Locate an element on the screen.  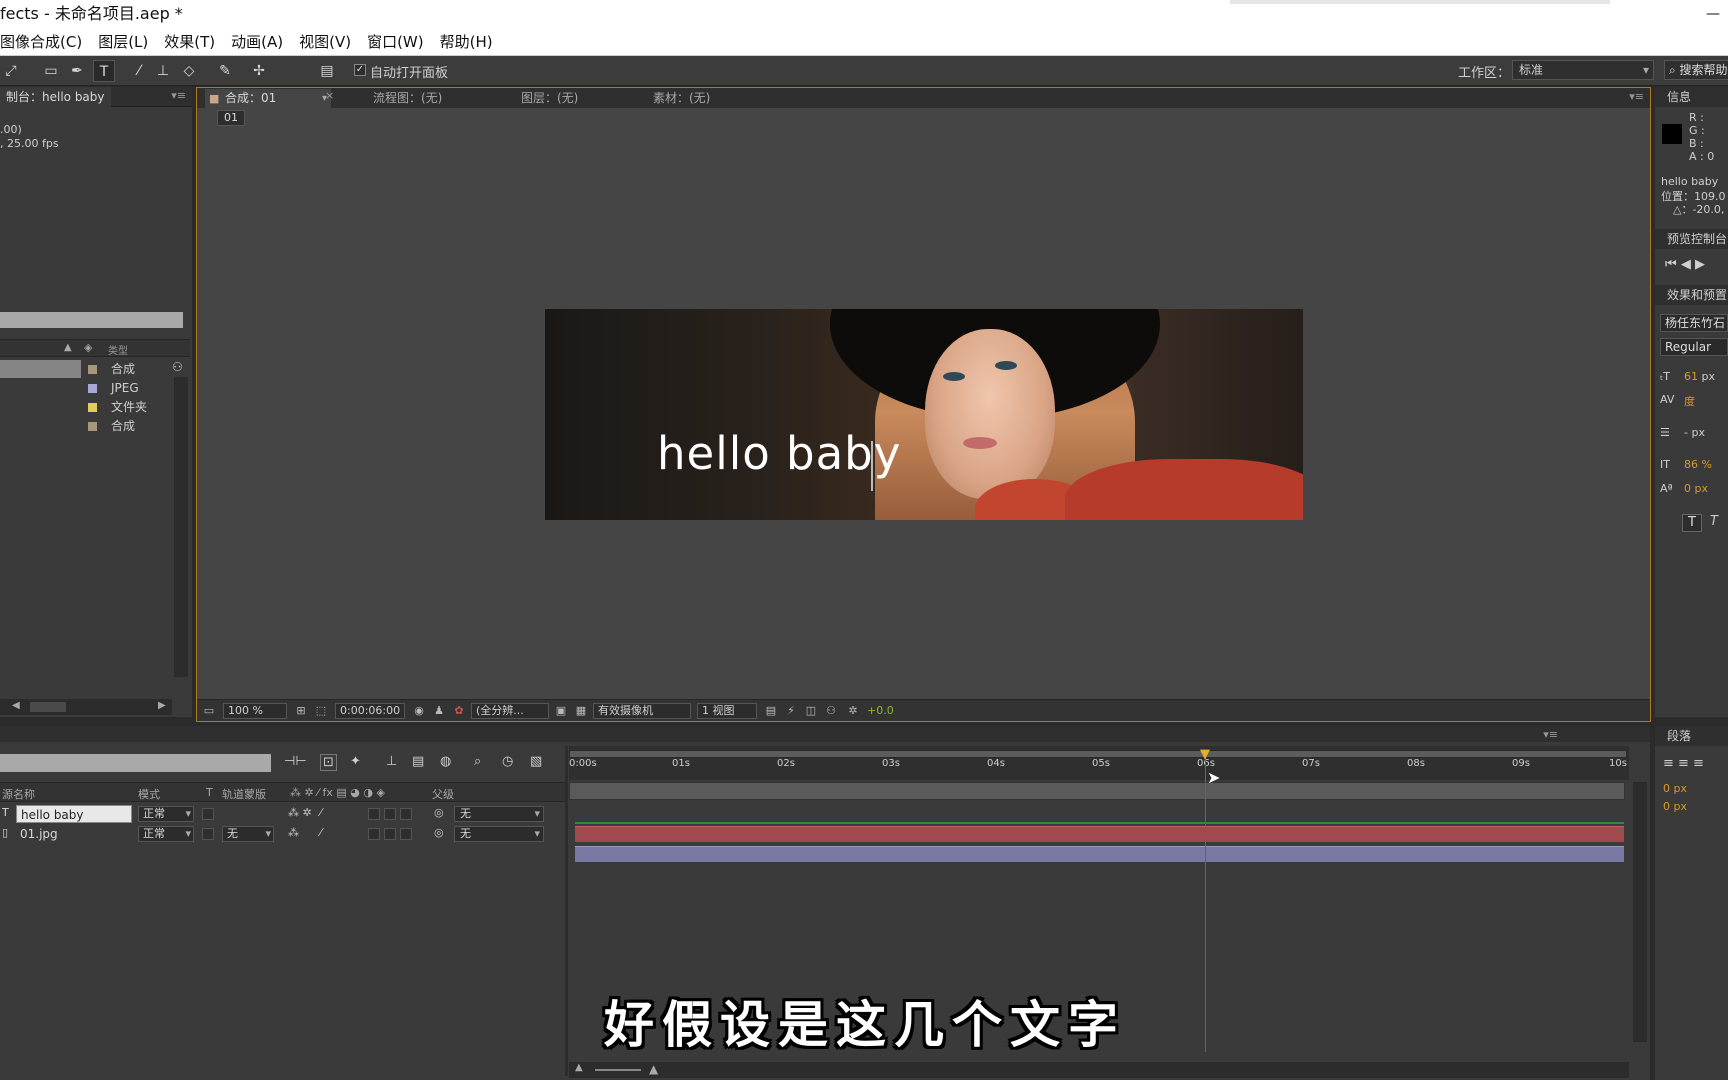
hide-shy-layers-icon: ✦ is located at coordinates (355, 761).